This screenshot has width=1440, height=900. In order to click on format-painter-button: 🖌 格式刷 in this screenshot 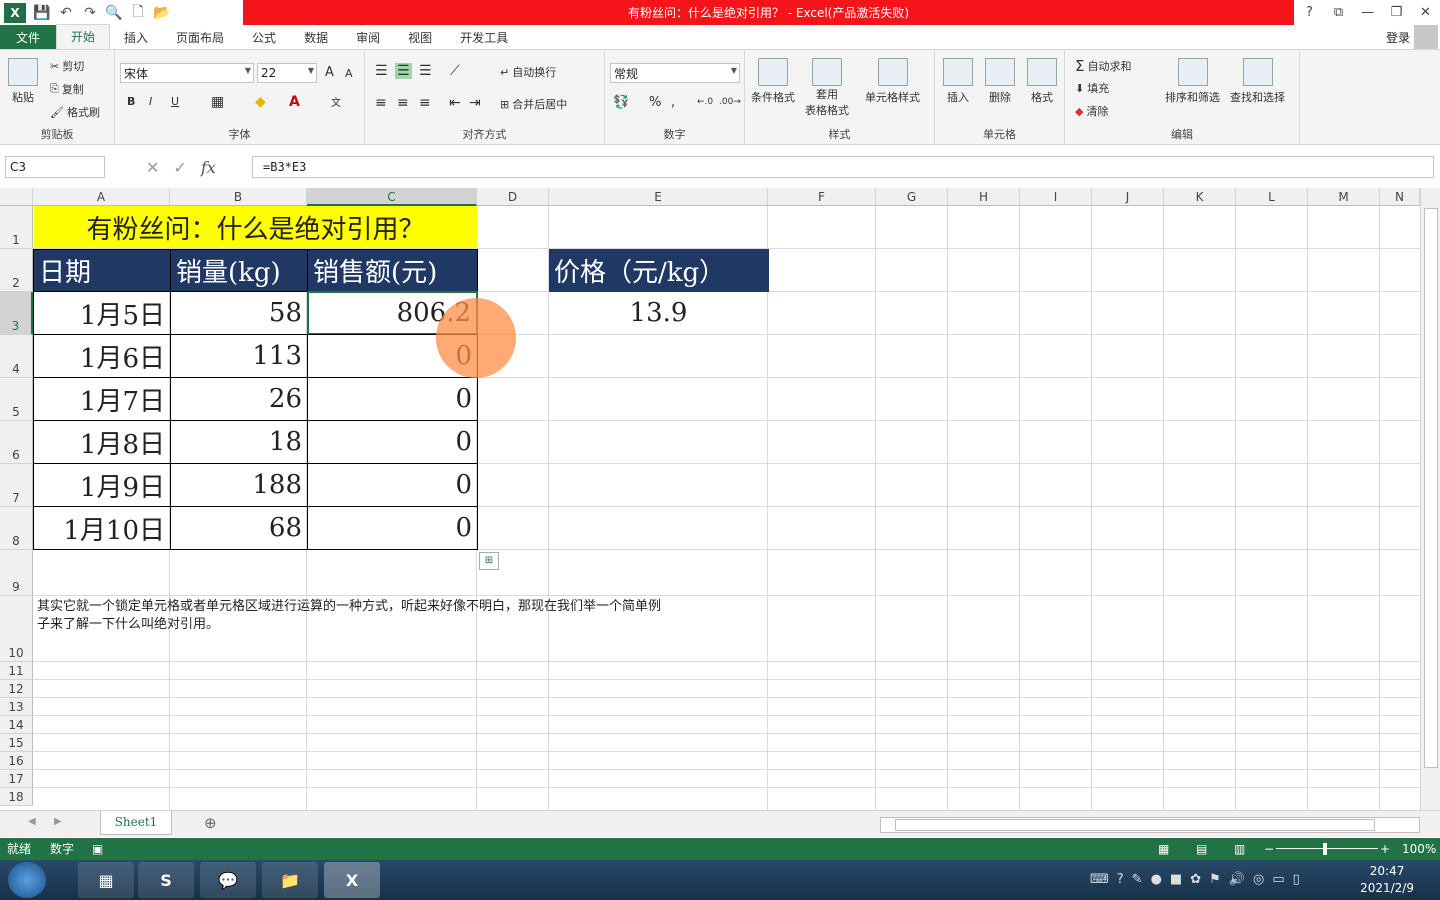, I will do `click(75, 112)`.